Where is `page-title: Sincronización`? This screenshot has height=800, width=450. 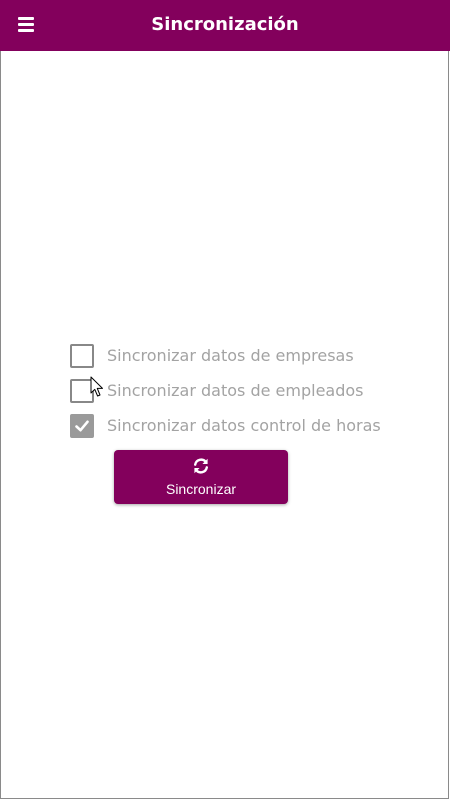 page-title: Sincronización is located at coordinates (225, 24).